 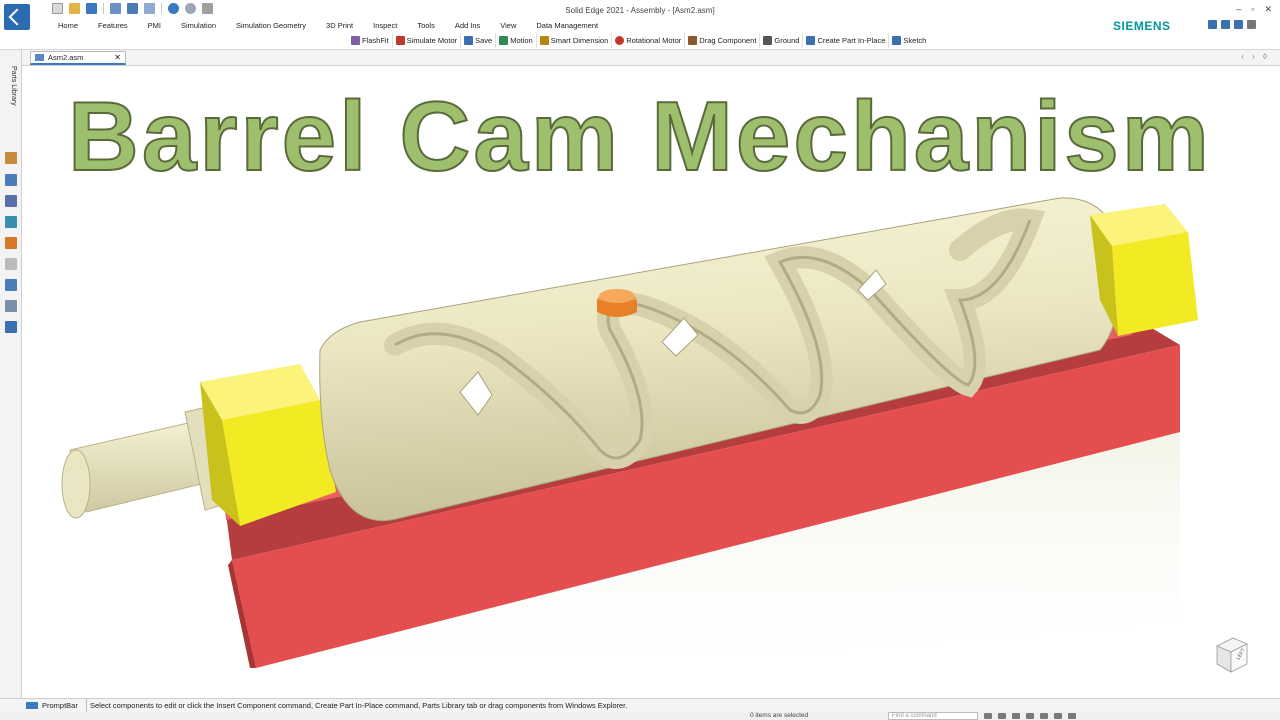 I want to click on command-label: Ground, so click(x=787, y=40).